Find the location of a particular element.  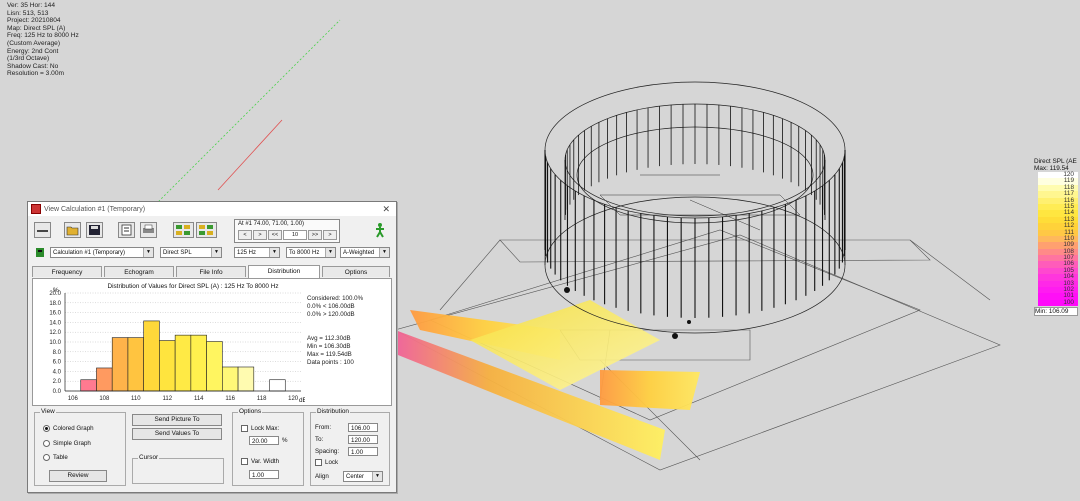

lock-max-checkbox: Lock Max: is located at coordinates (260, 428).